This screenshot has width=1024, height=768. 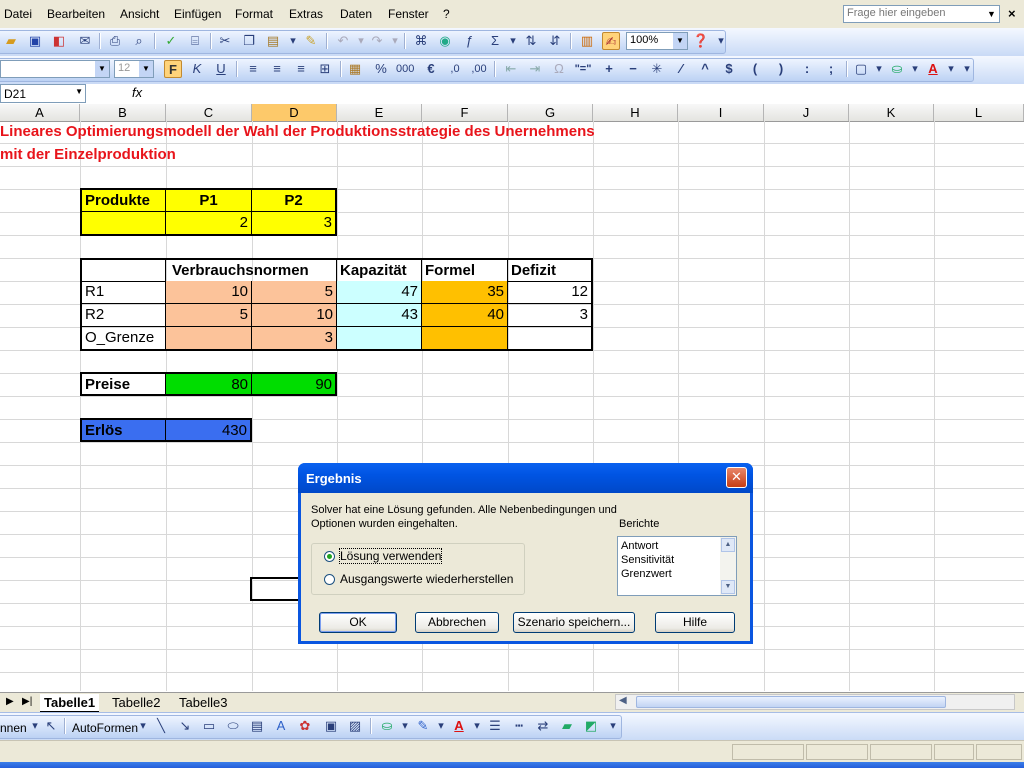 I want to click on help-icon: ❓, so click(x=701, y=41).